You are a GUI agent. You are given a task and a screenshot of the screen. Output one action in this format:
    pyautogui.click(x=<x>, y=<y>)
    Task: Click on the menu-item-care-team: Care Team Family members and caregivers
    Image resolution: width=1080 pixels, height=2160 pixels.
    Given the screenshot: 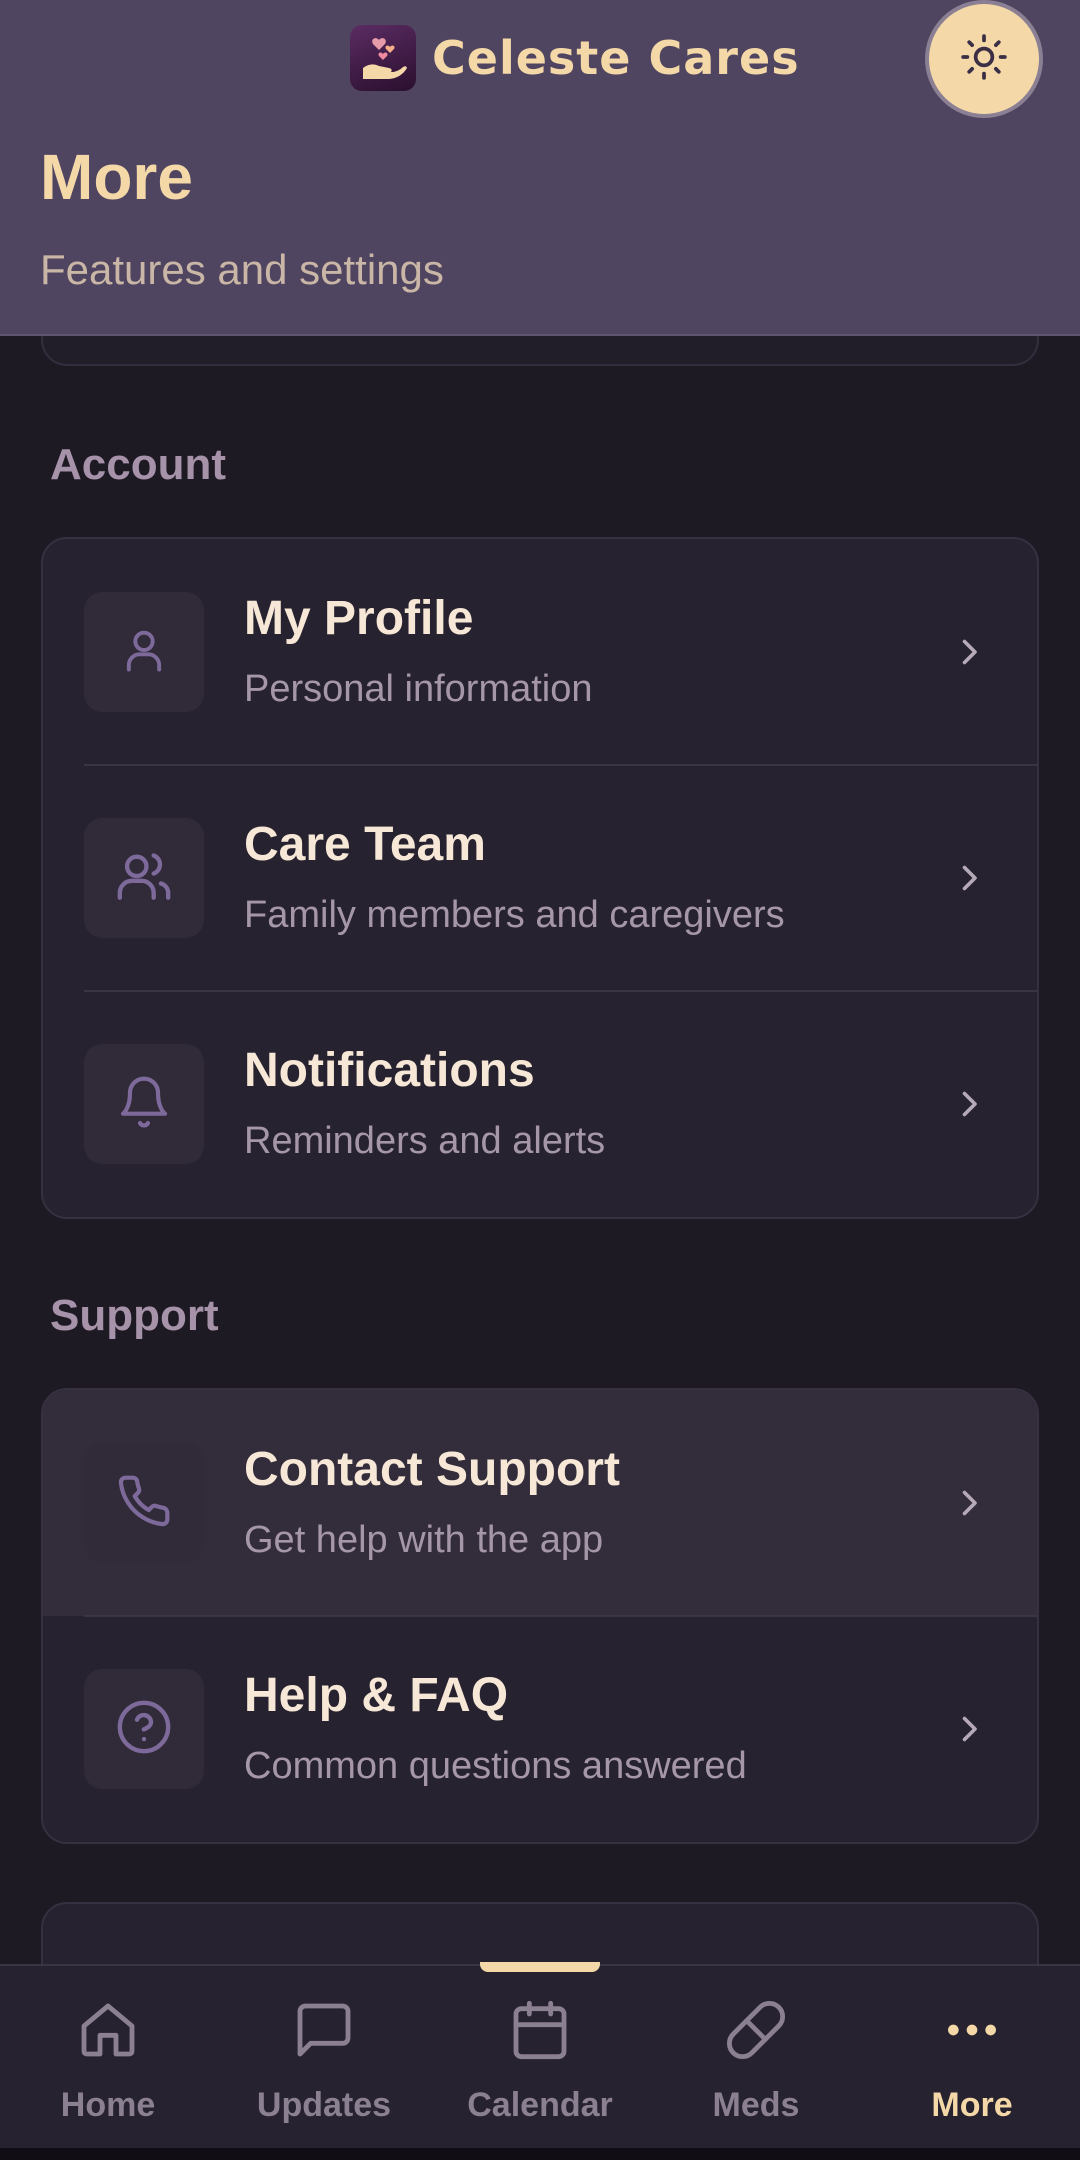 What is the action you would take?
    pyautogui.click(x=540, y=877)
    